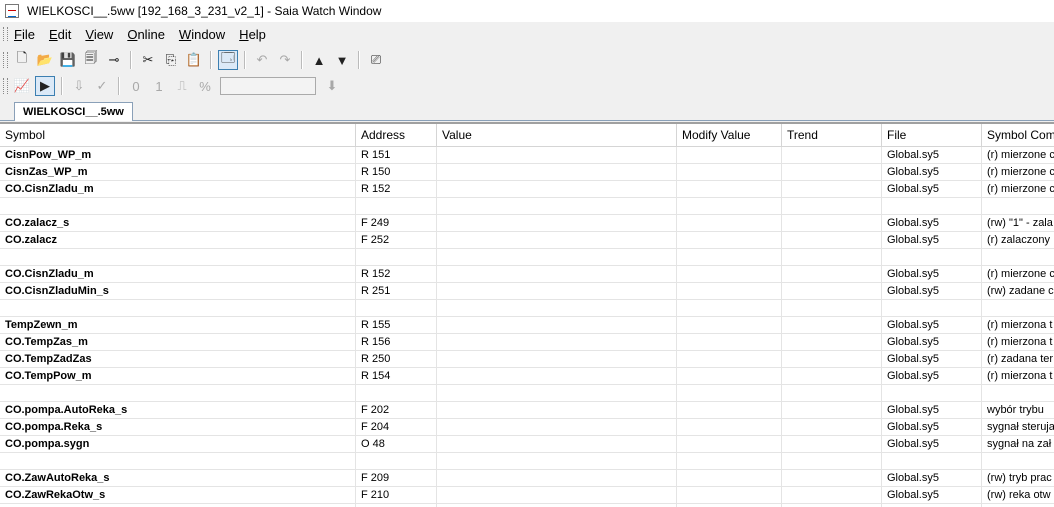 The width and height of the screenshot is (1054, 507). Describe the element at coordinates (396, 135) in the screenshot. I see `column-header-address: Address` at that location.